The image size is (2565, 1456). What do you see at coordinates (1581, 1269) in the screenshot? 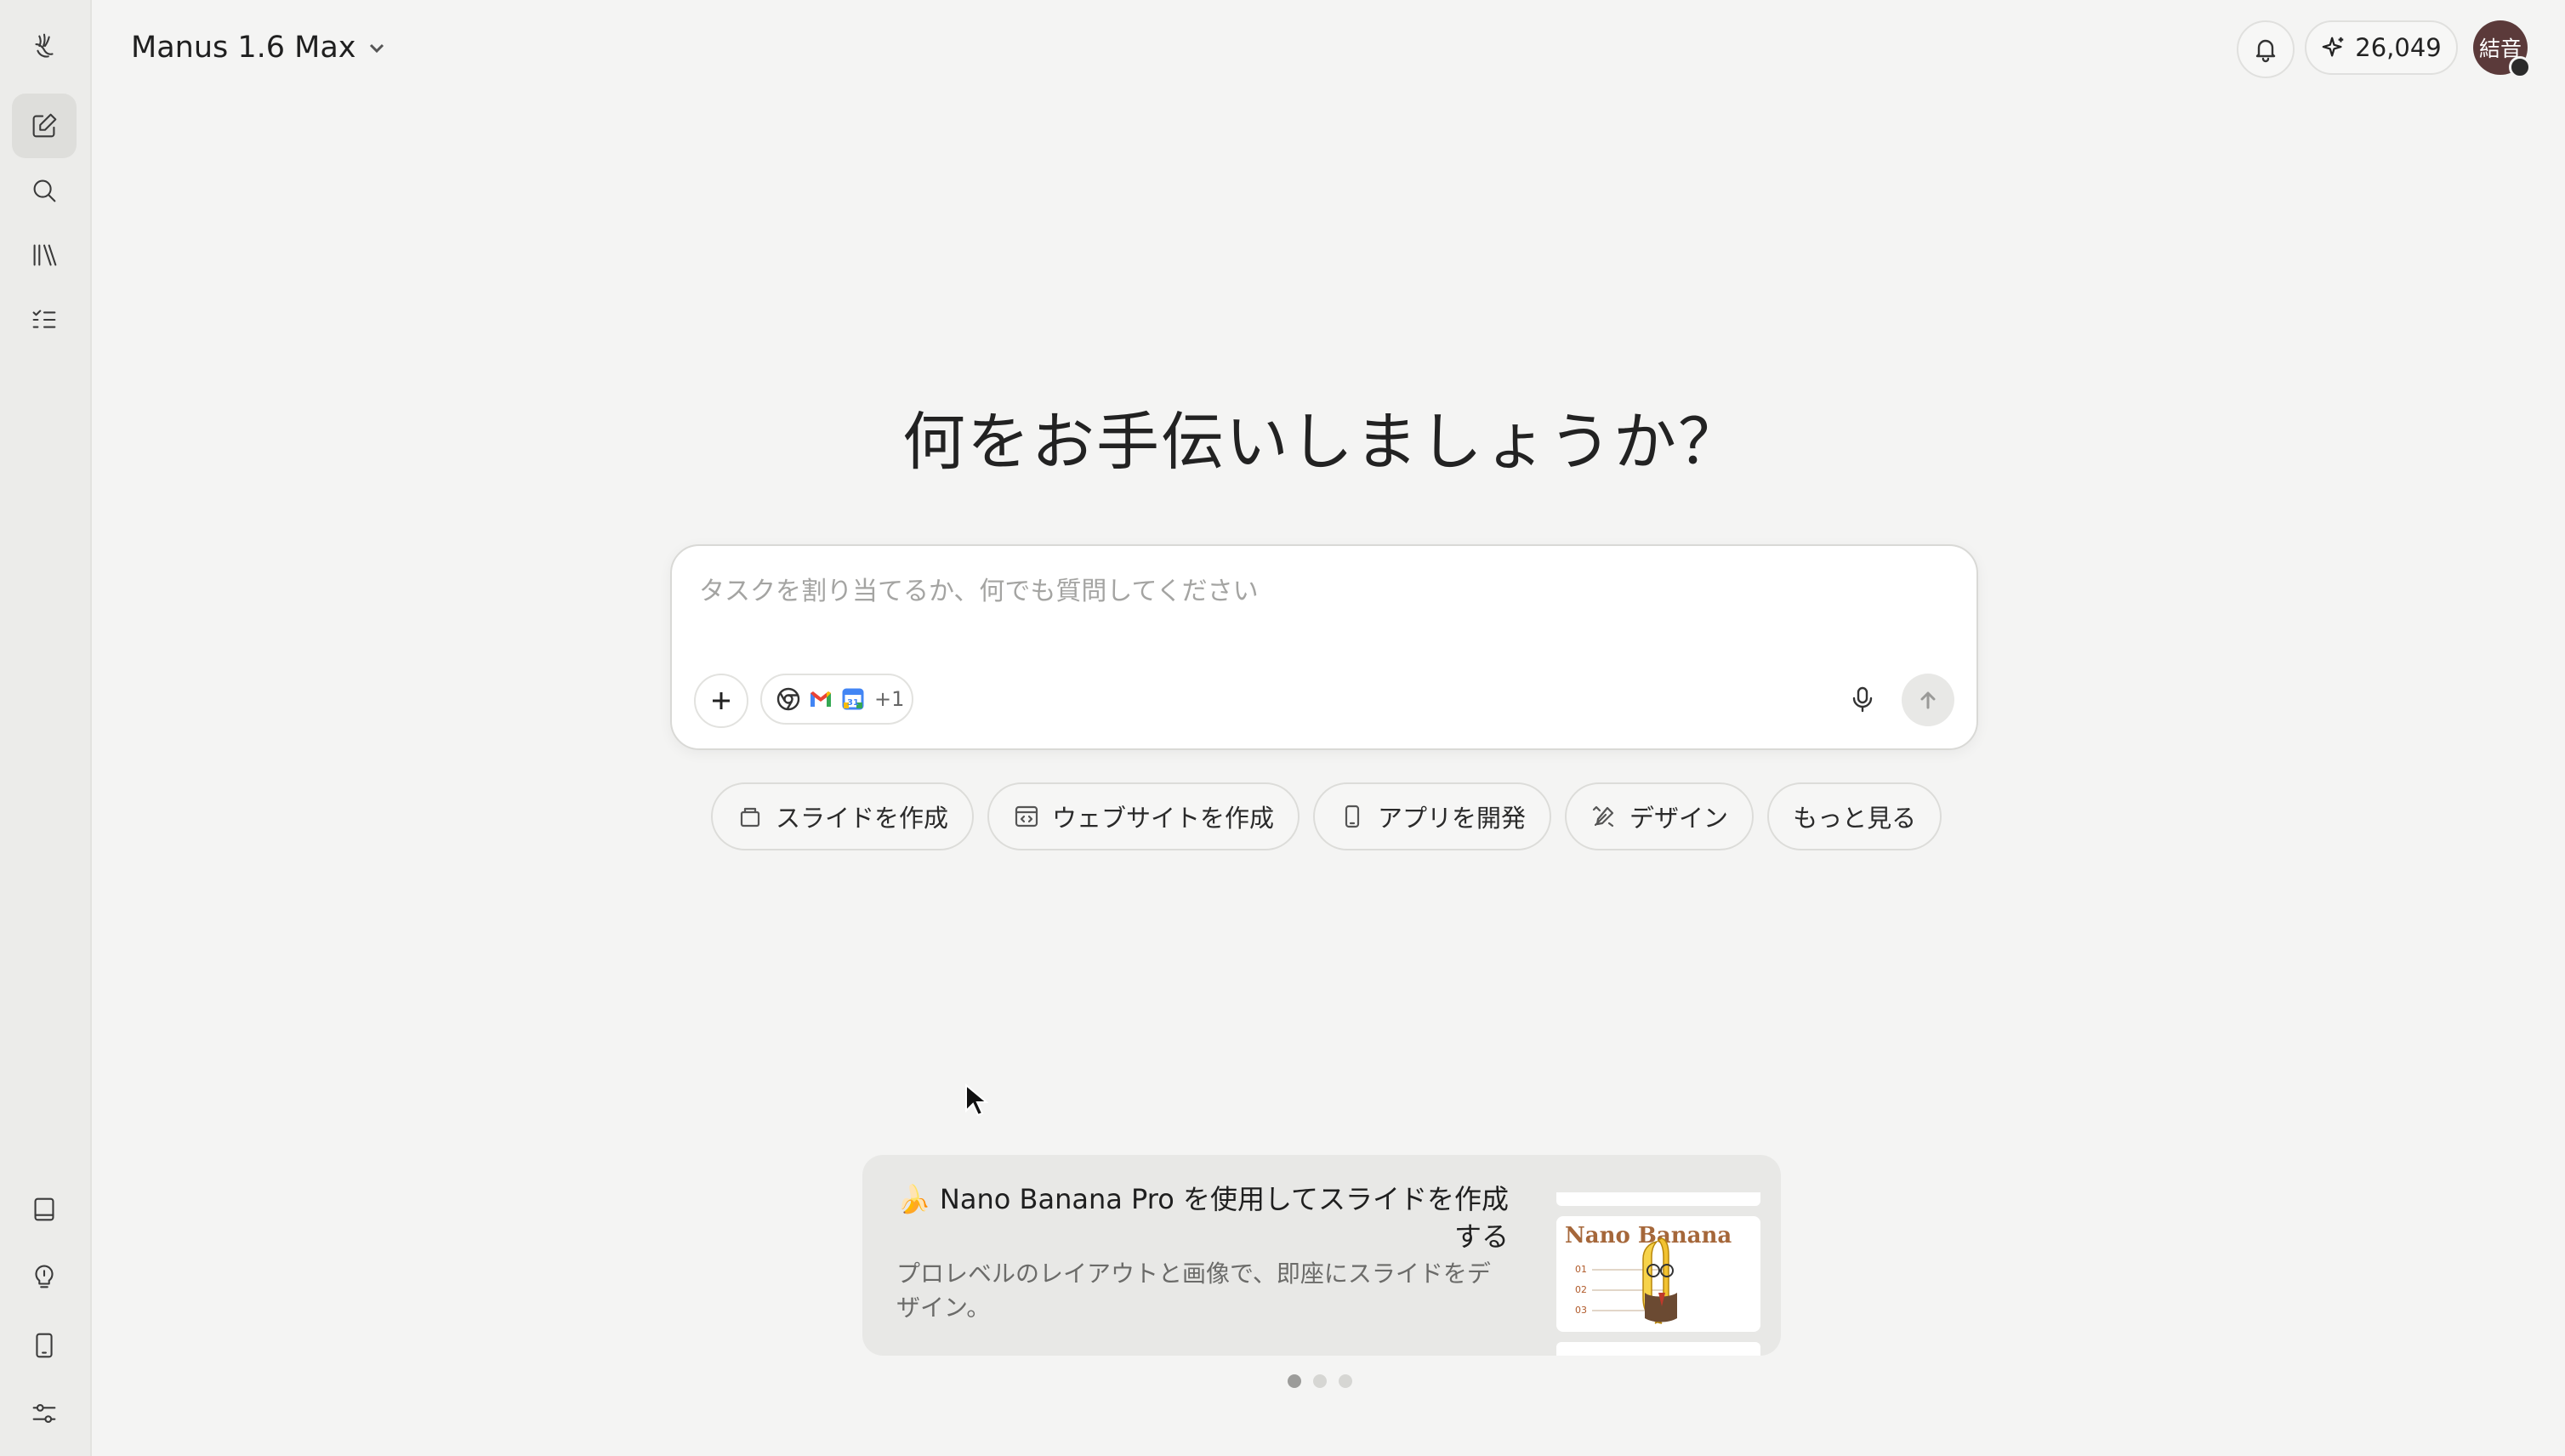
I see `thumb-number: 01` at bounding box center [1581, 1269].